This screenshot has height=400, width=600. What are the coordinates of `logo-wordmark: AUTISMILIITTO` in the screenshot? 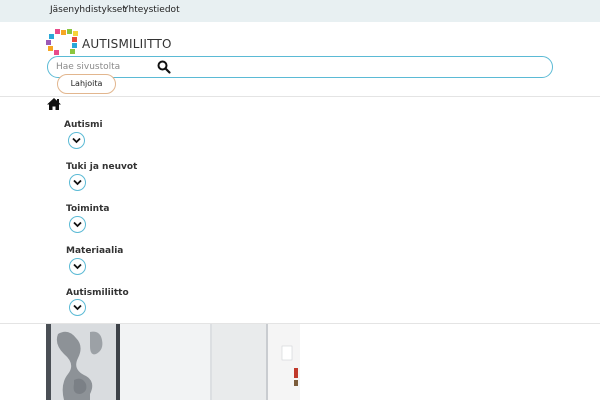 It's located at (127, 44).